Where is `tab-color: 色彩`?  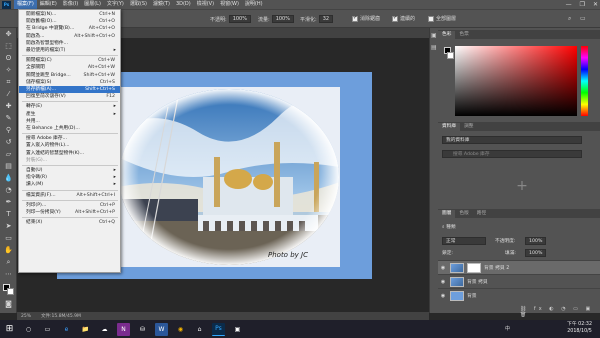
tab-color: 色彩 is located at coordinates (447, 35).